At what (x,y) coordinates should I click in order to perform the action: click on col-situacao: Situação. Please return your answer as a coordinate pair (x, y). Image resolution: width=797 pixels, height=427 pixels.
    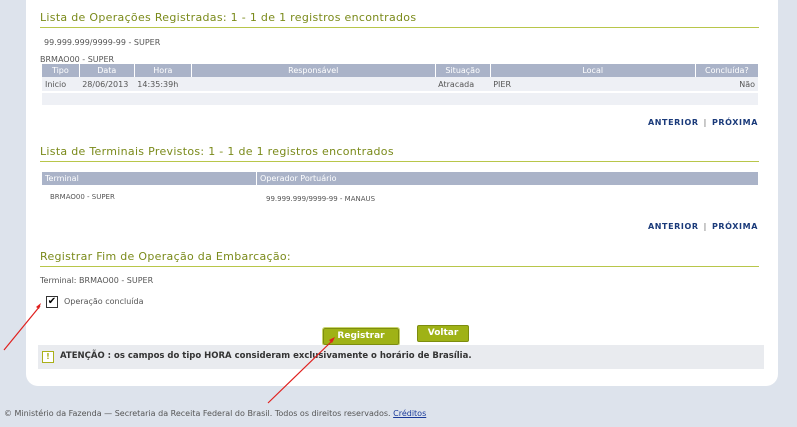
    Looking at the image, I should click on (463, 70).